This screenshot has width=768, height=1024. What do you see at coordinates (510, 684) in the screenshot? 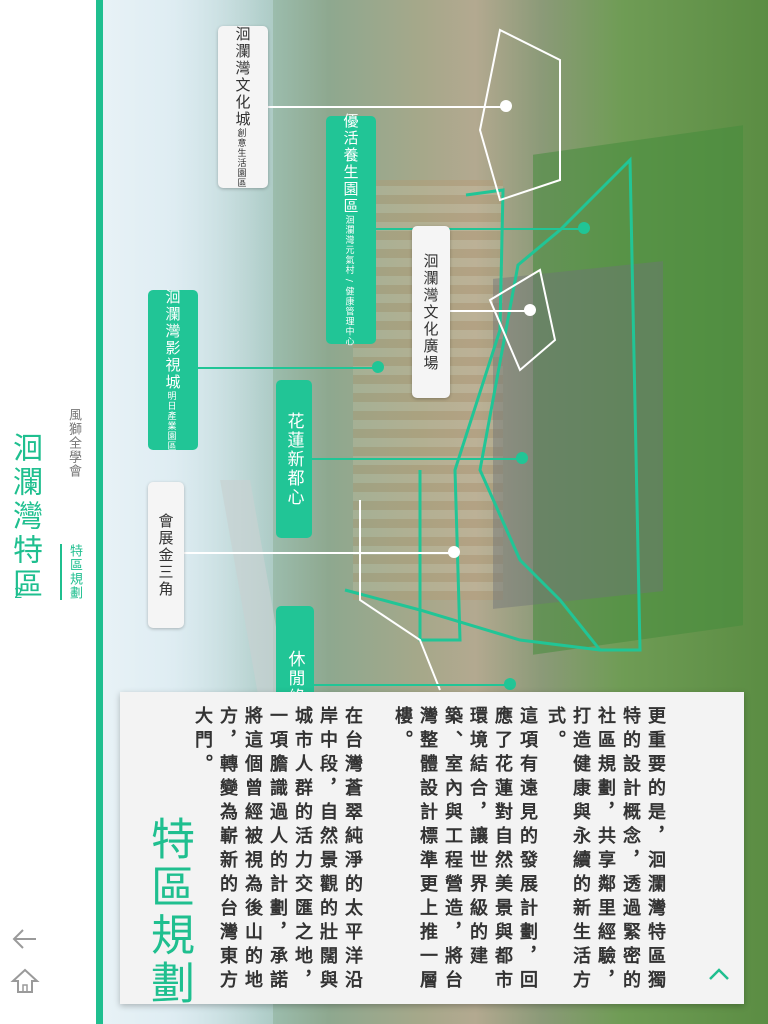
I see `marker-green-belt` at bounding box center [510, 684].